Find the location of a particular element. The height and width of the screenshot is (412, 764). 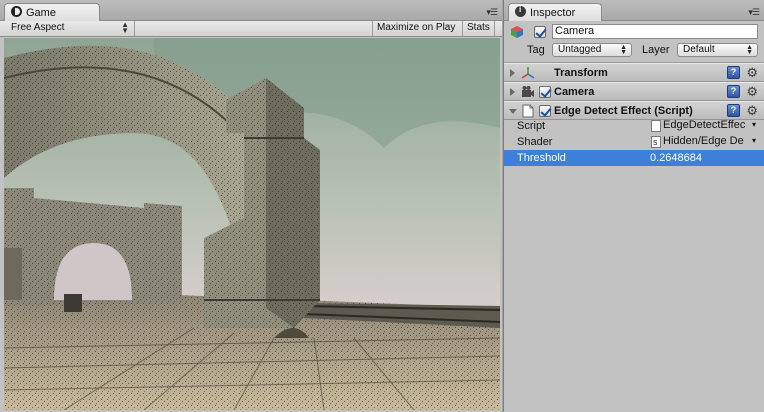

camera-icon is located at coordinates (528, 91).